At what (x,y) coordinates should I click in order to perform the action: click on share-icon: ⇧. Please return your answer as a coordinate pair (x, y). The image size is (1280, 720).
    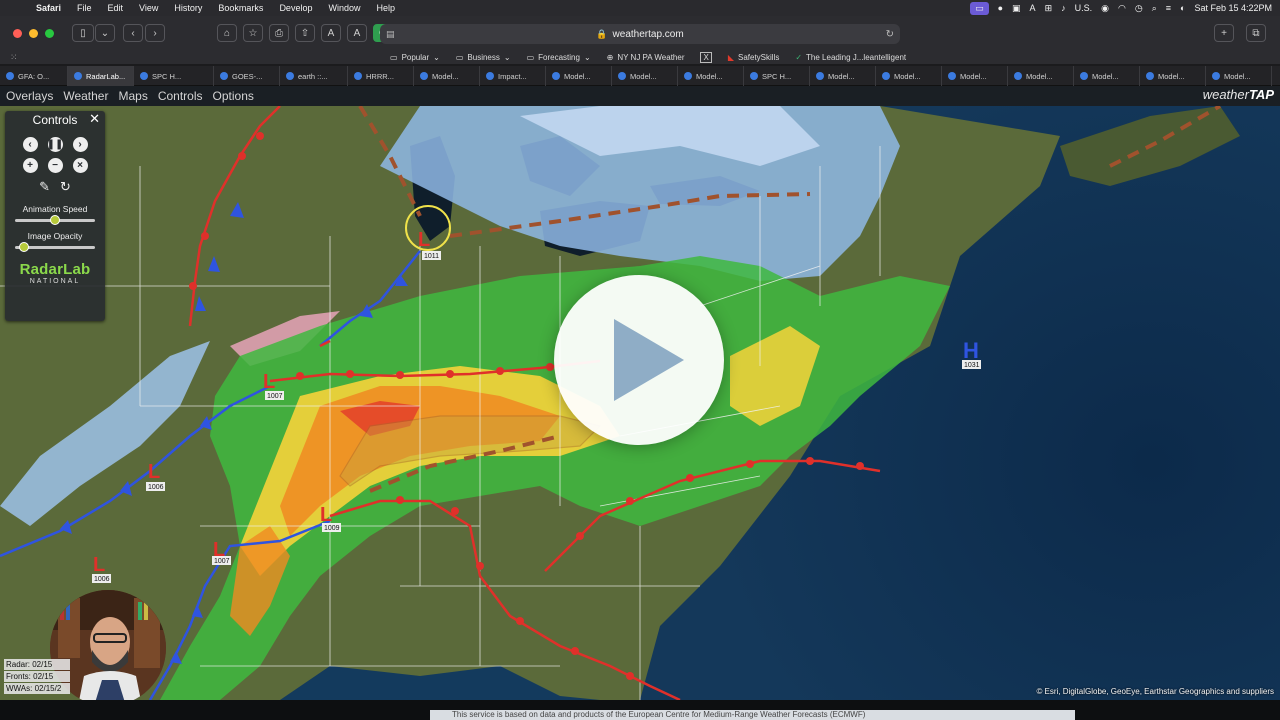
    Looking at the image, I should click on (305, 33).